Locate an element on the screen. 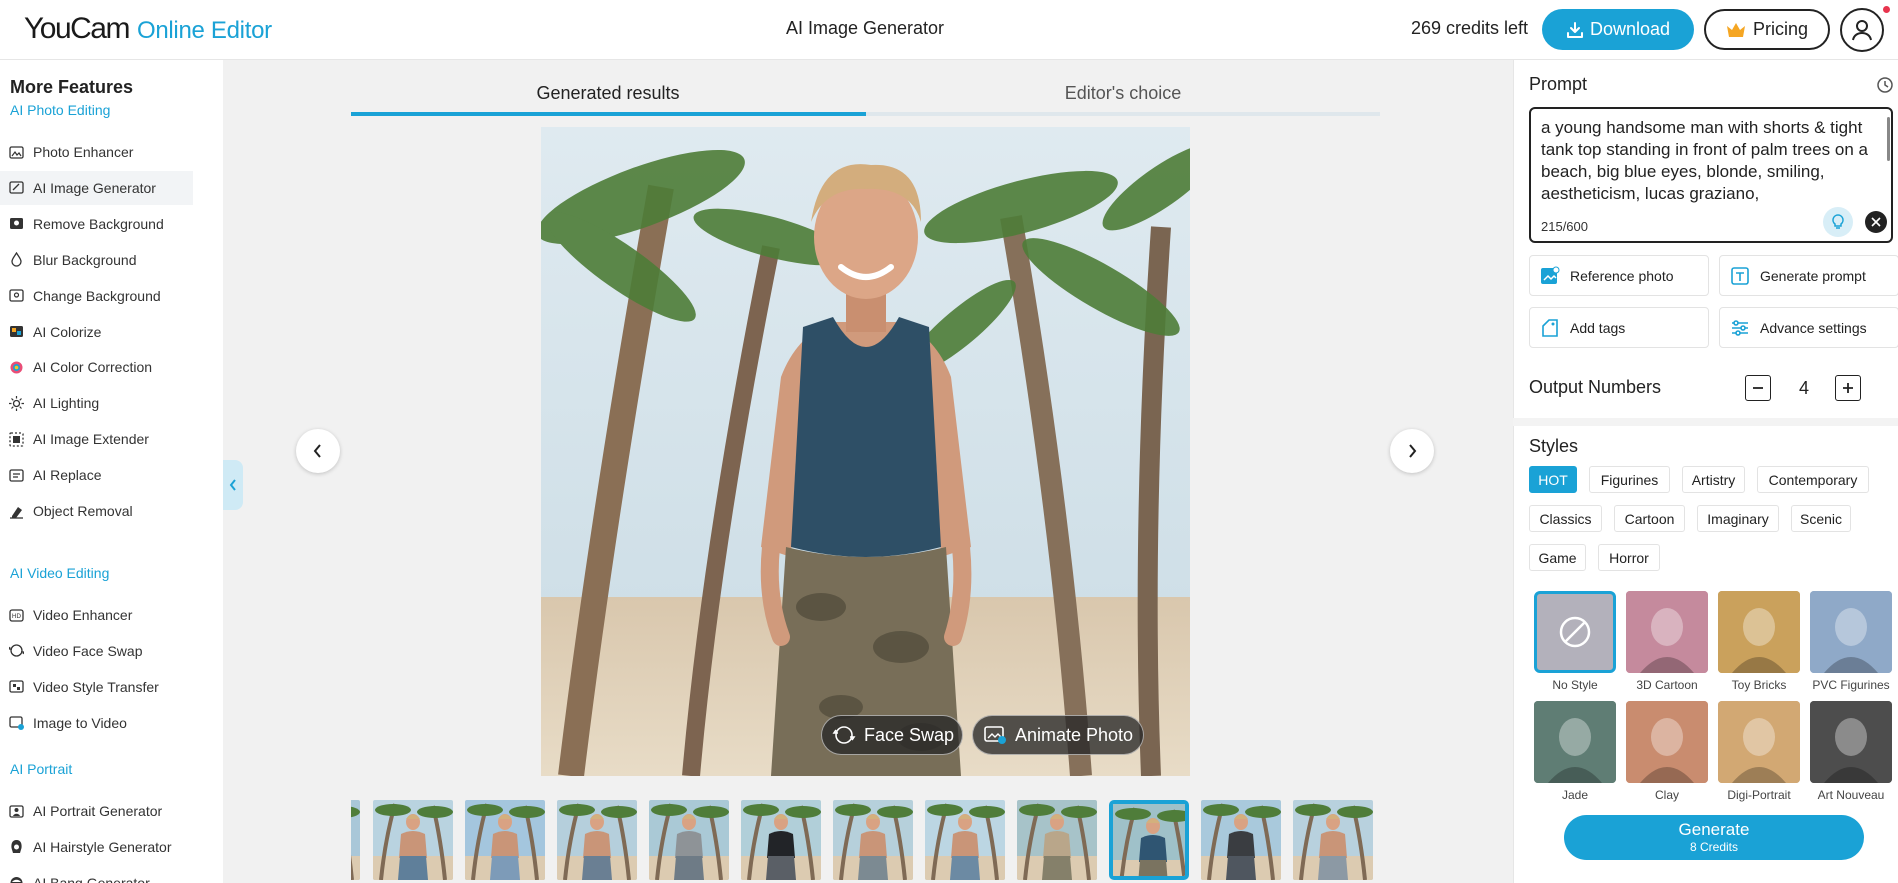 This screenshot has width=1898, height=883. style-card-pvc-figurines: PVC Figurines is located at coordinates (1851, 641).